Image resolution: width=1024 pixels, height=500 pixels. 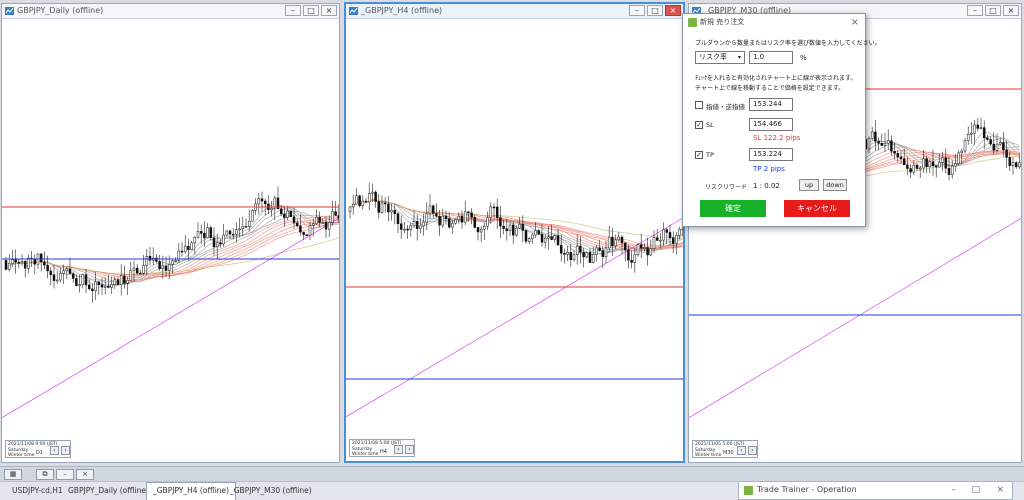 I want to click on sl-pips: SL 122.2 pips, so click(x=777, y=138).